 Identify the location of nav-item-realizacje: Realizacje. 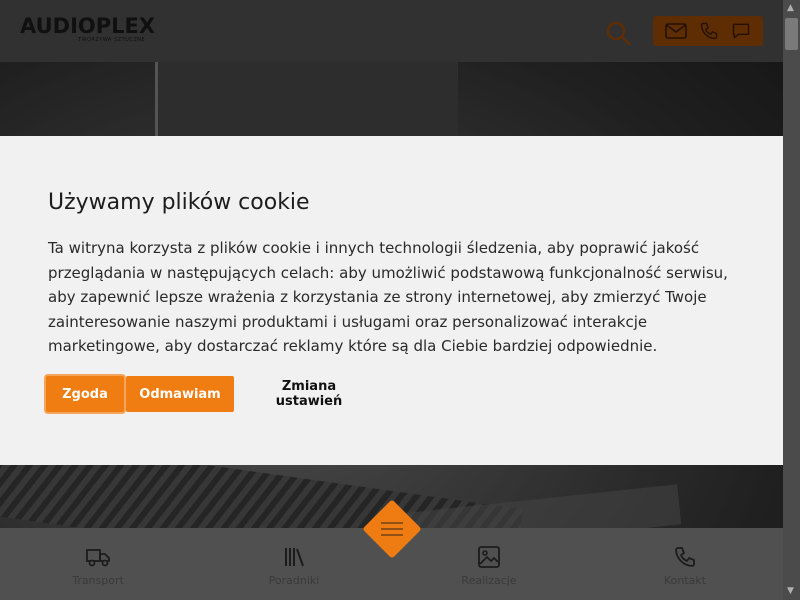
(489, 566).